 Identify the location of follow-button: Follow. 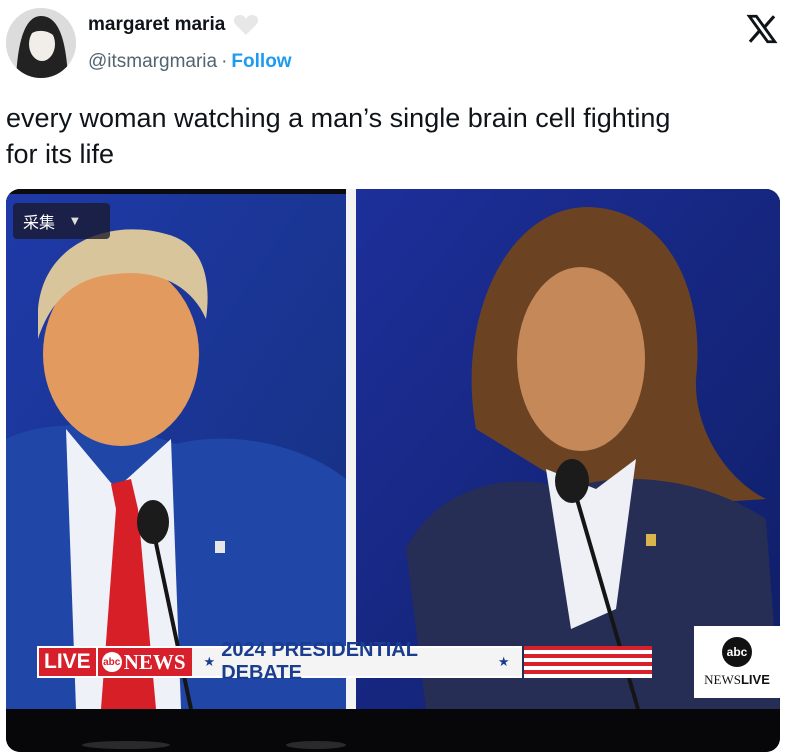
(261, 61).